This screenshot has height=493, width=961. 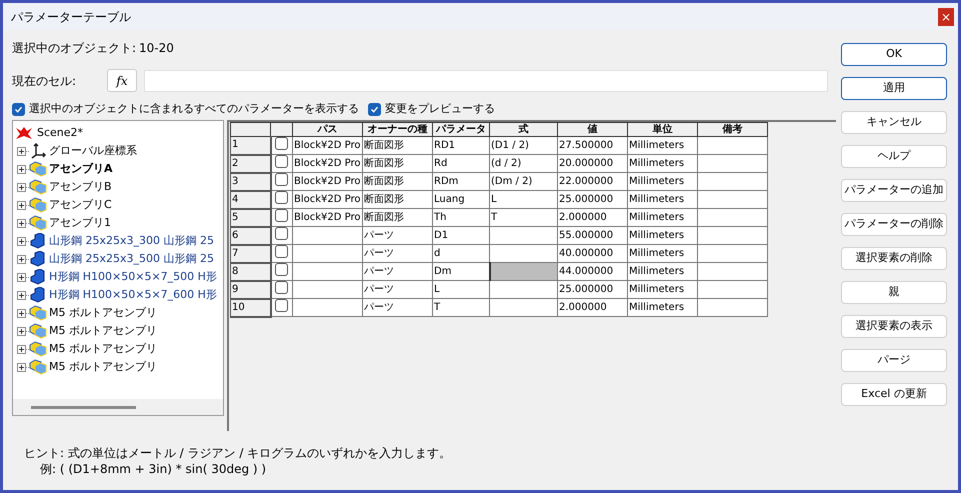 What do you see at coordinates (461, 253) in the screenshot?
I see `table-cell: d` at bounding box center [461, 253].